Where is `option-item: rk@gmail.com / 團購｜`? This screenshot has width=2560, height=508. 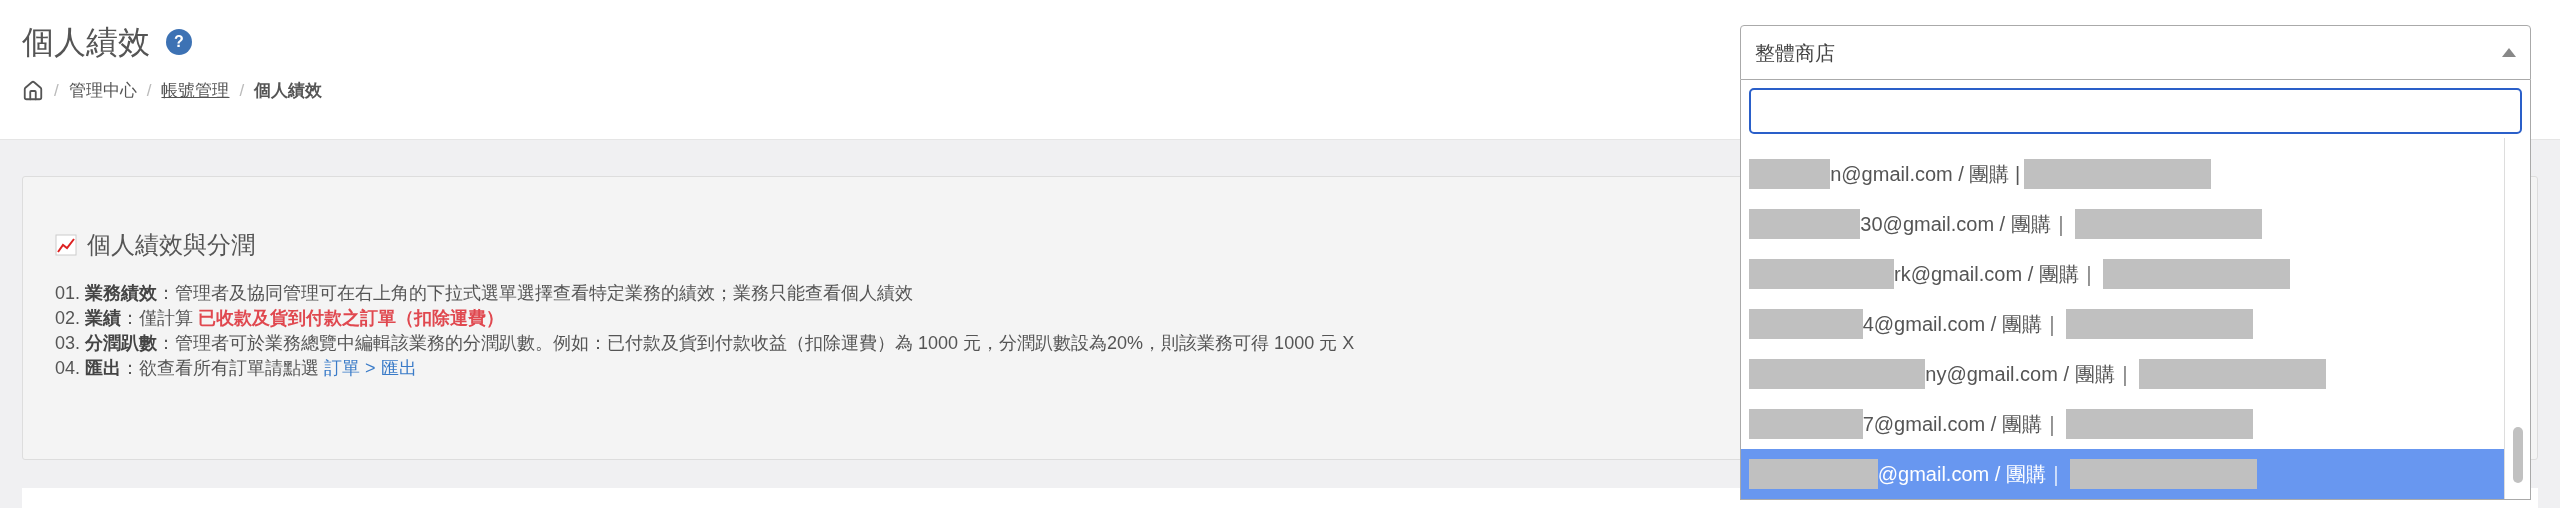 option-item: rk@gmail.com / 團購｜ is located at coordinates (2122, 274).